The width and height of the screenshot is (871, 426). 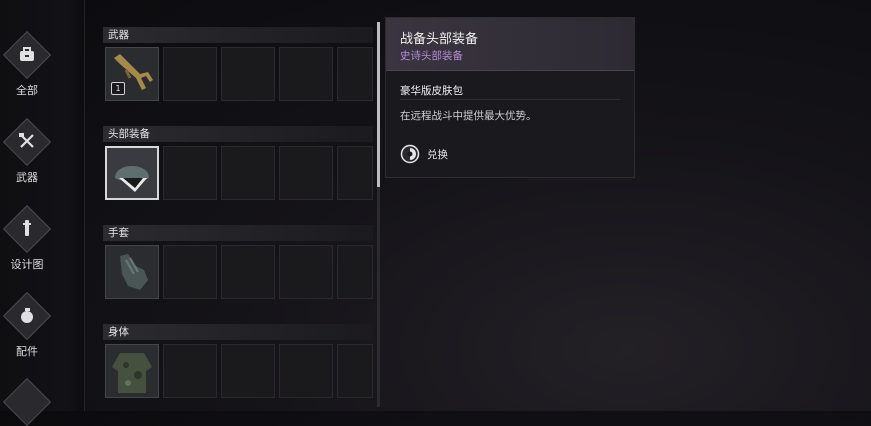 What do you see at coordinates (510, 44) in the screenshot?
I see `detail-header: 战备头部装备 史诗头部装备` at bounding box center [510, 44].